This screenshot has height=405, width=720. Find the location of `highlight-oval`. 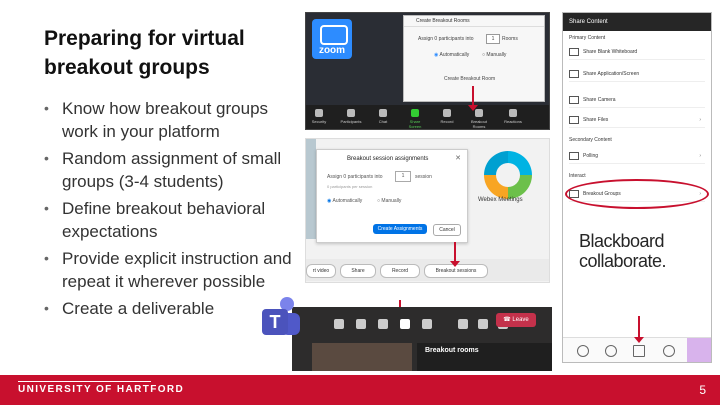

highlight-oval is located at coordinates (637, 194).